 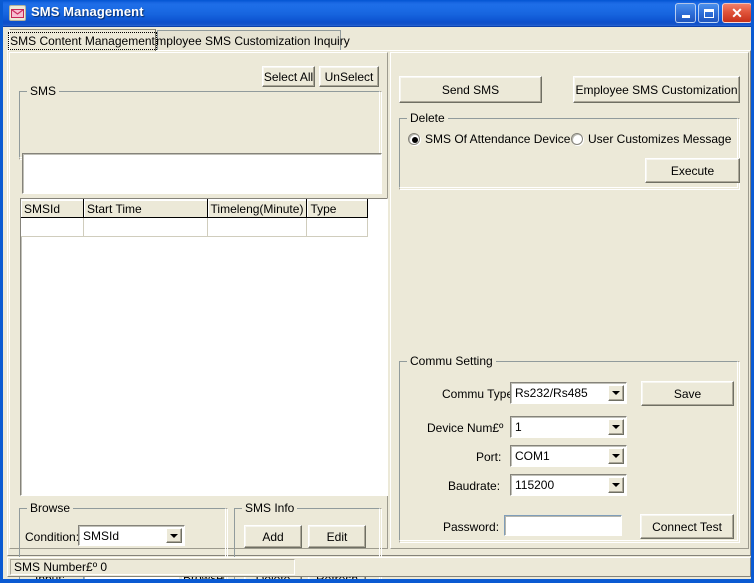 I want to click on employee-customization-label: Employee SMS Customization, so click(x=656, y=89).